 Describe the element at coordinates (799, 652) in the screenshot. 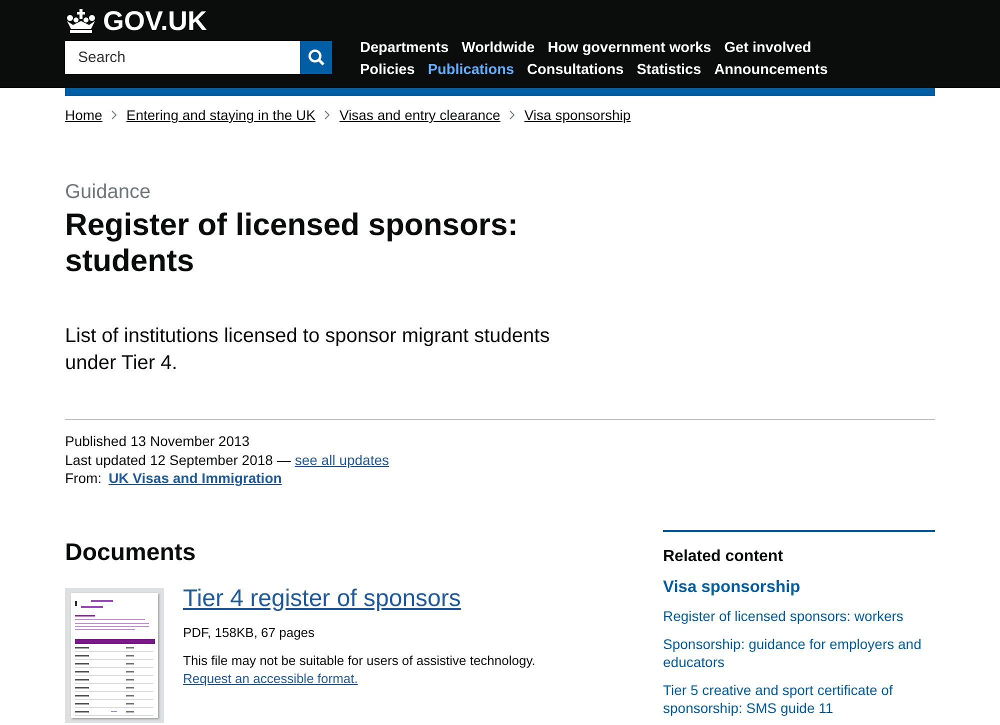

I see `related-link: Sponsorship: guidance for employers and educators` at that location.